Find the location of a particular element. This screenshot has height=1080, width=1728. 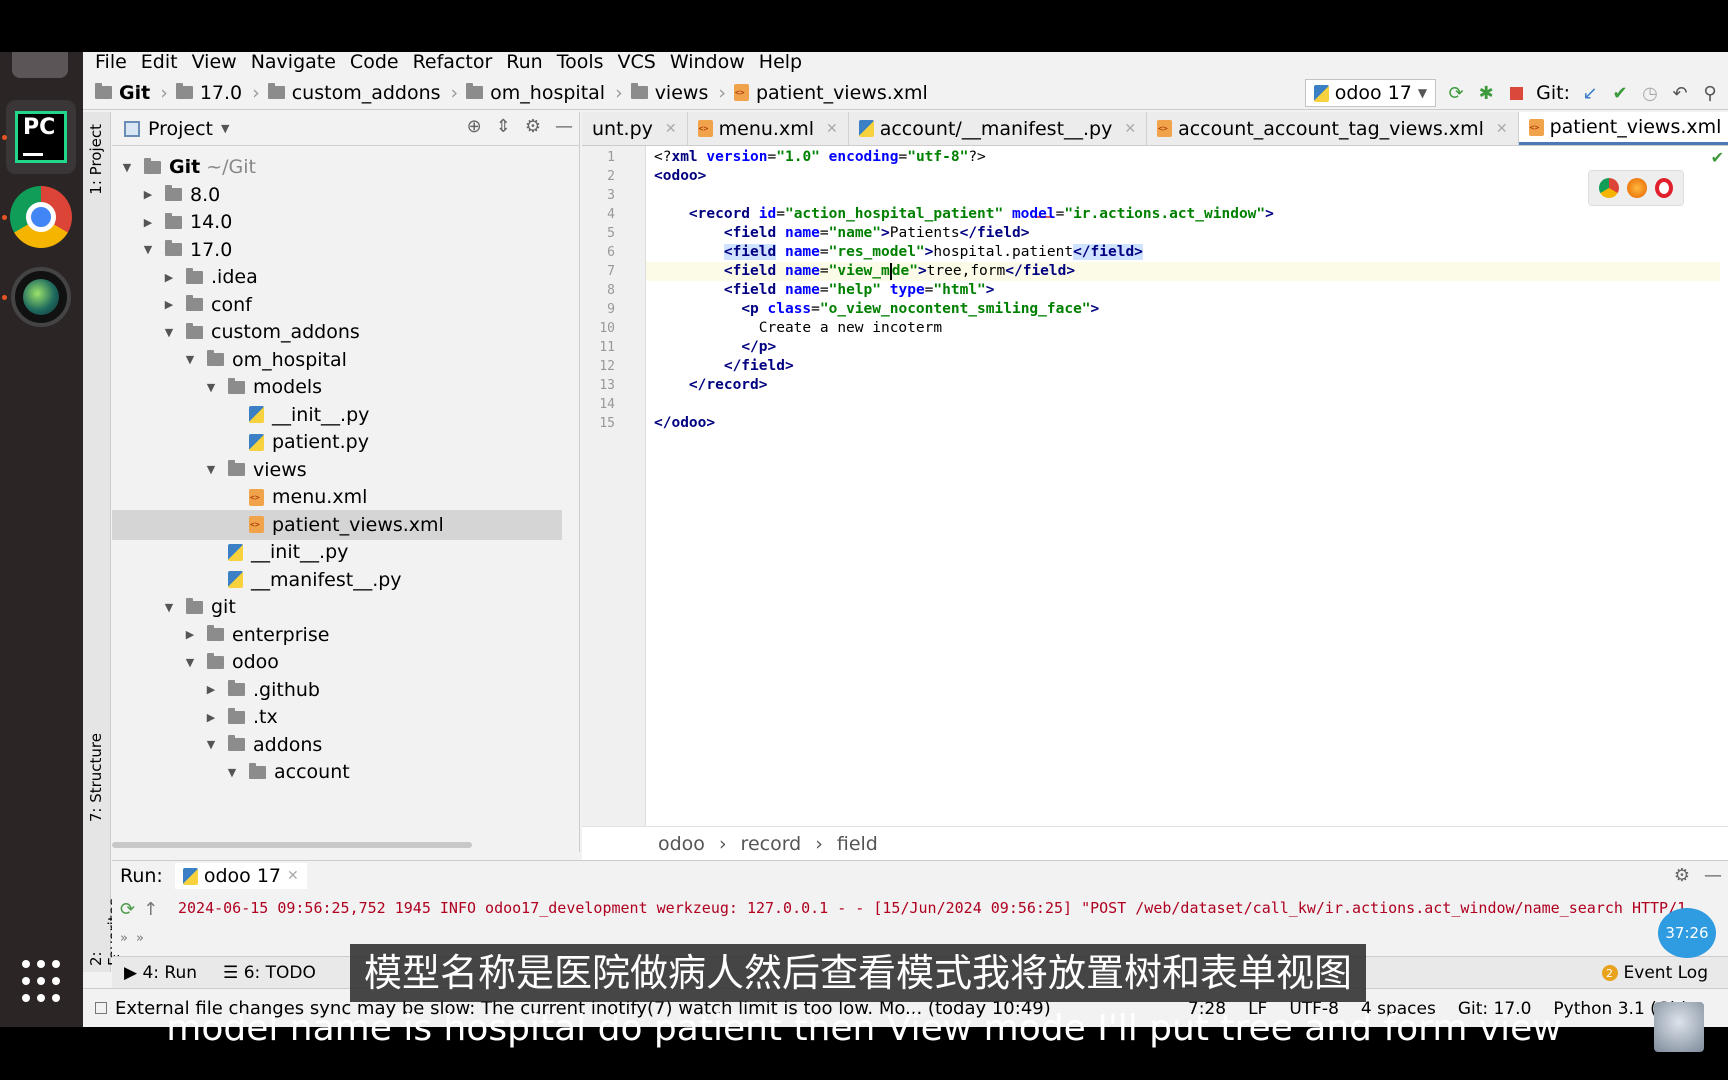

editor-tab: account_account_tag_views.xml ✕ is located at coordinates (1333, 128).